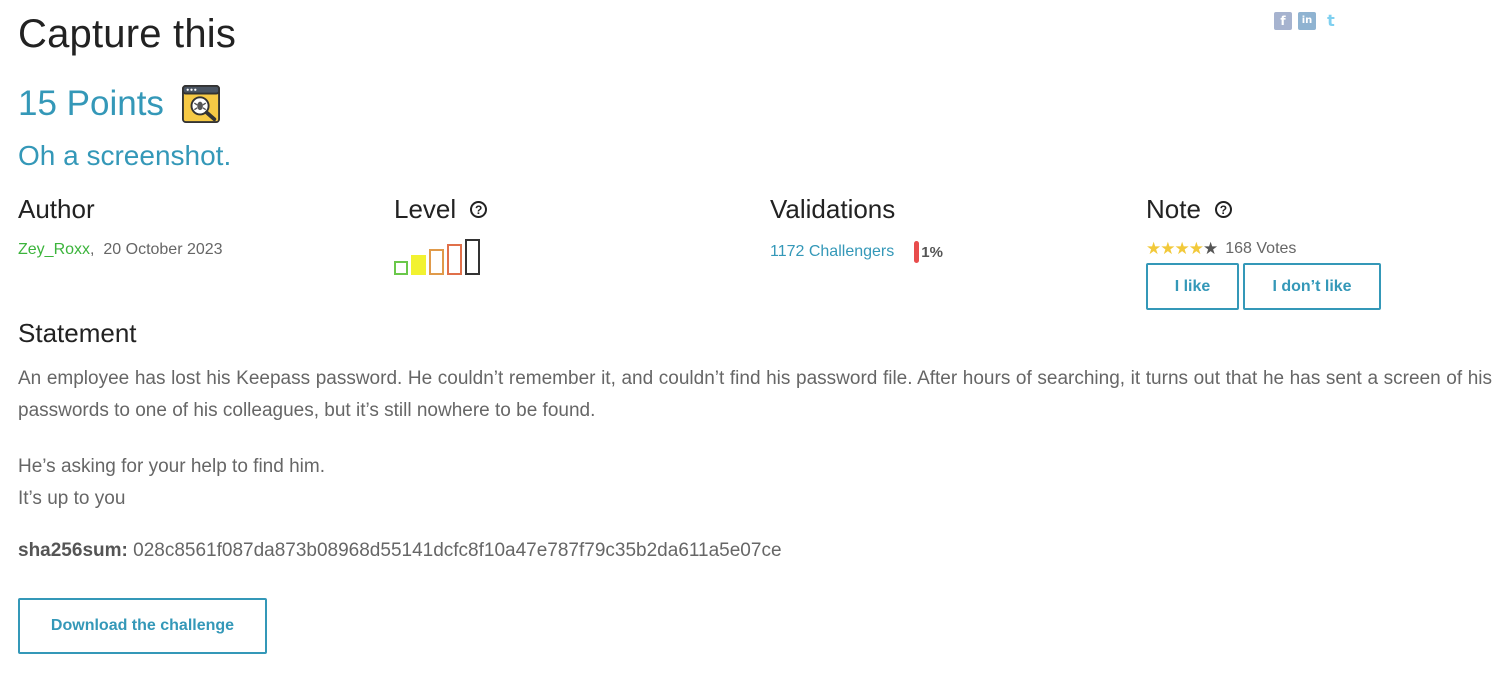 This screenshot has height=686, width=1509. What do you see at coordinates (120, 209) in the screenshot?
I see `author-heading: Author` at bounding box center [120, 209].